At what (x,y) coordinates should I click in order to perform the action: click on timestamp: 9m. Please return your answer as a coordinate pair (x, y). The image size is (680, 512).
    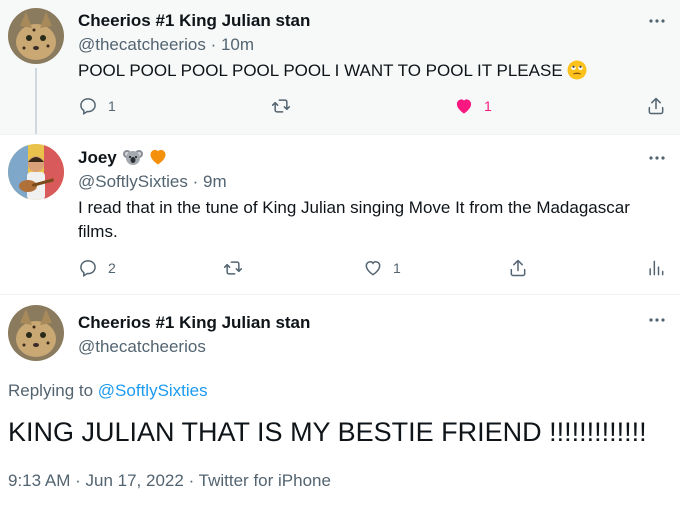
    Looking at the image, I should click on (215, 181).